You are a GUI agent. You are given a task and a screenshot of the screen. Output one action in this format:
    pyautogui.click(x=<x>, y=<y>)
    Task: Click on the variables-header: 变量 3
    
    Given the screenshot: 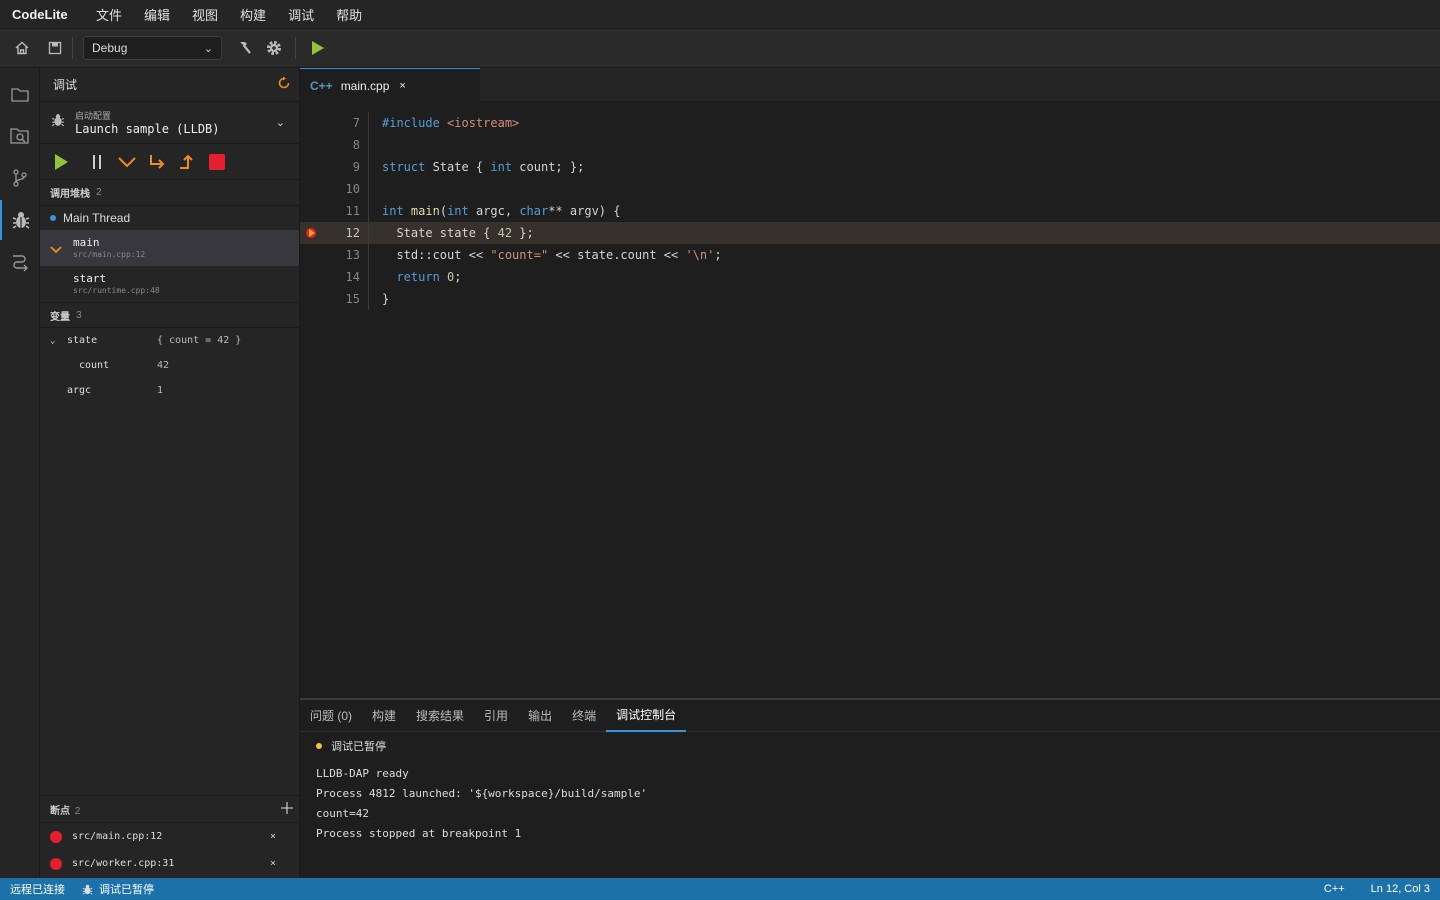 What is the action you would take?
    pyautogui.click(x=169, y=315)
    